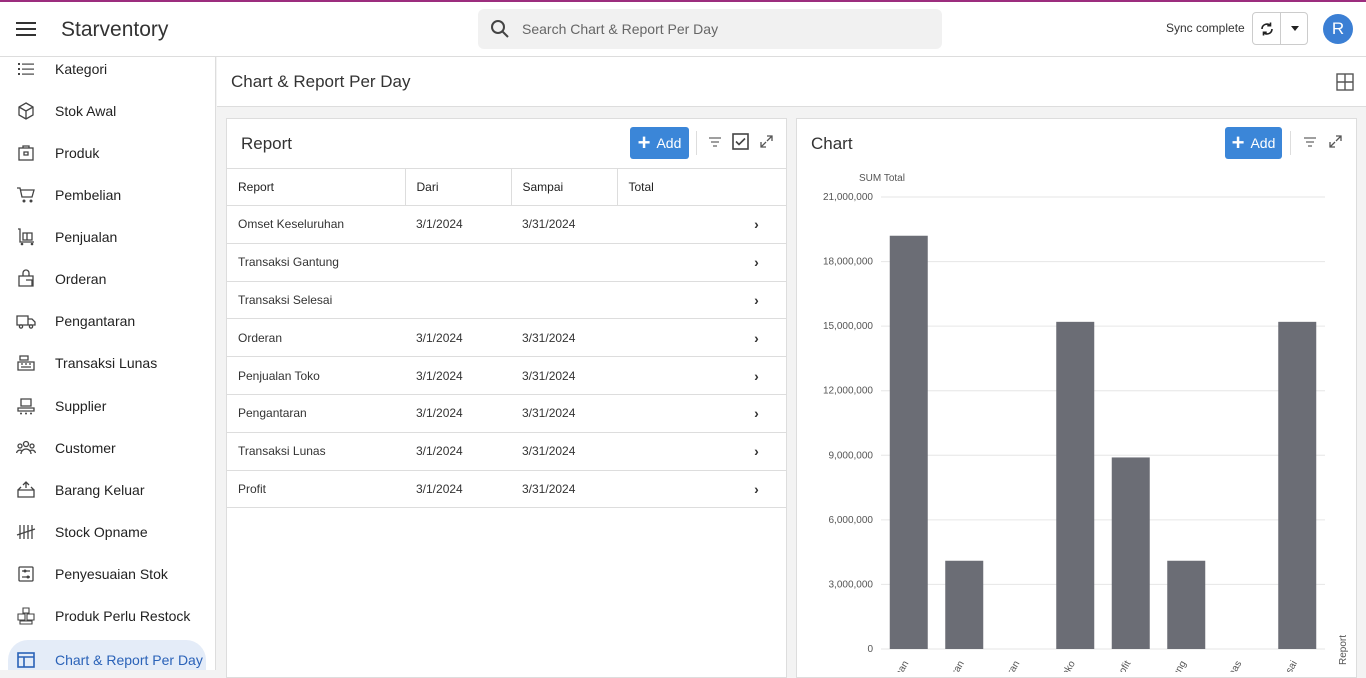  I want to click on sidebar-item-pembelian: Pembelian, so click(107, 195).